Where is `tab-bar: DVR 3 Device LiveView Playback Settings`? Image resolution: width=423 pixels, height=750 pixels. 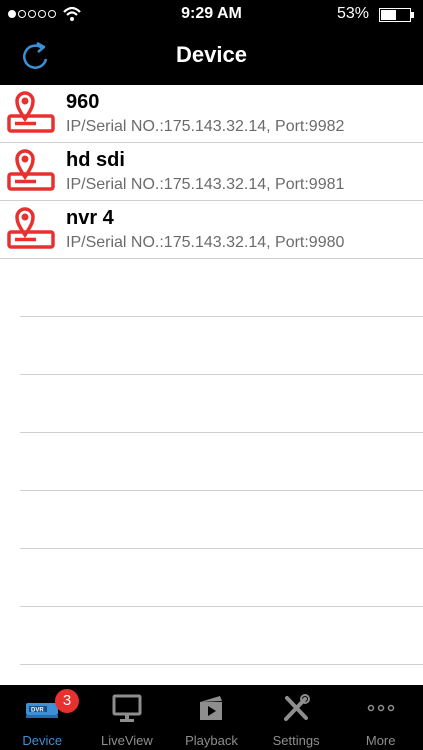 tab-bar: DVR 3 Device LiveView Playback Settings is located at coordinates (211, 717).